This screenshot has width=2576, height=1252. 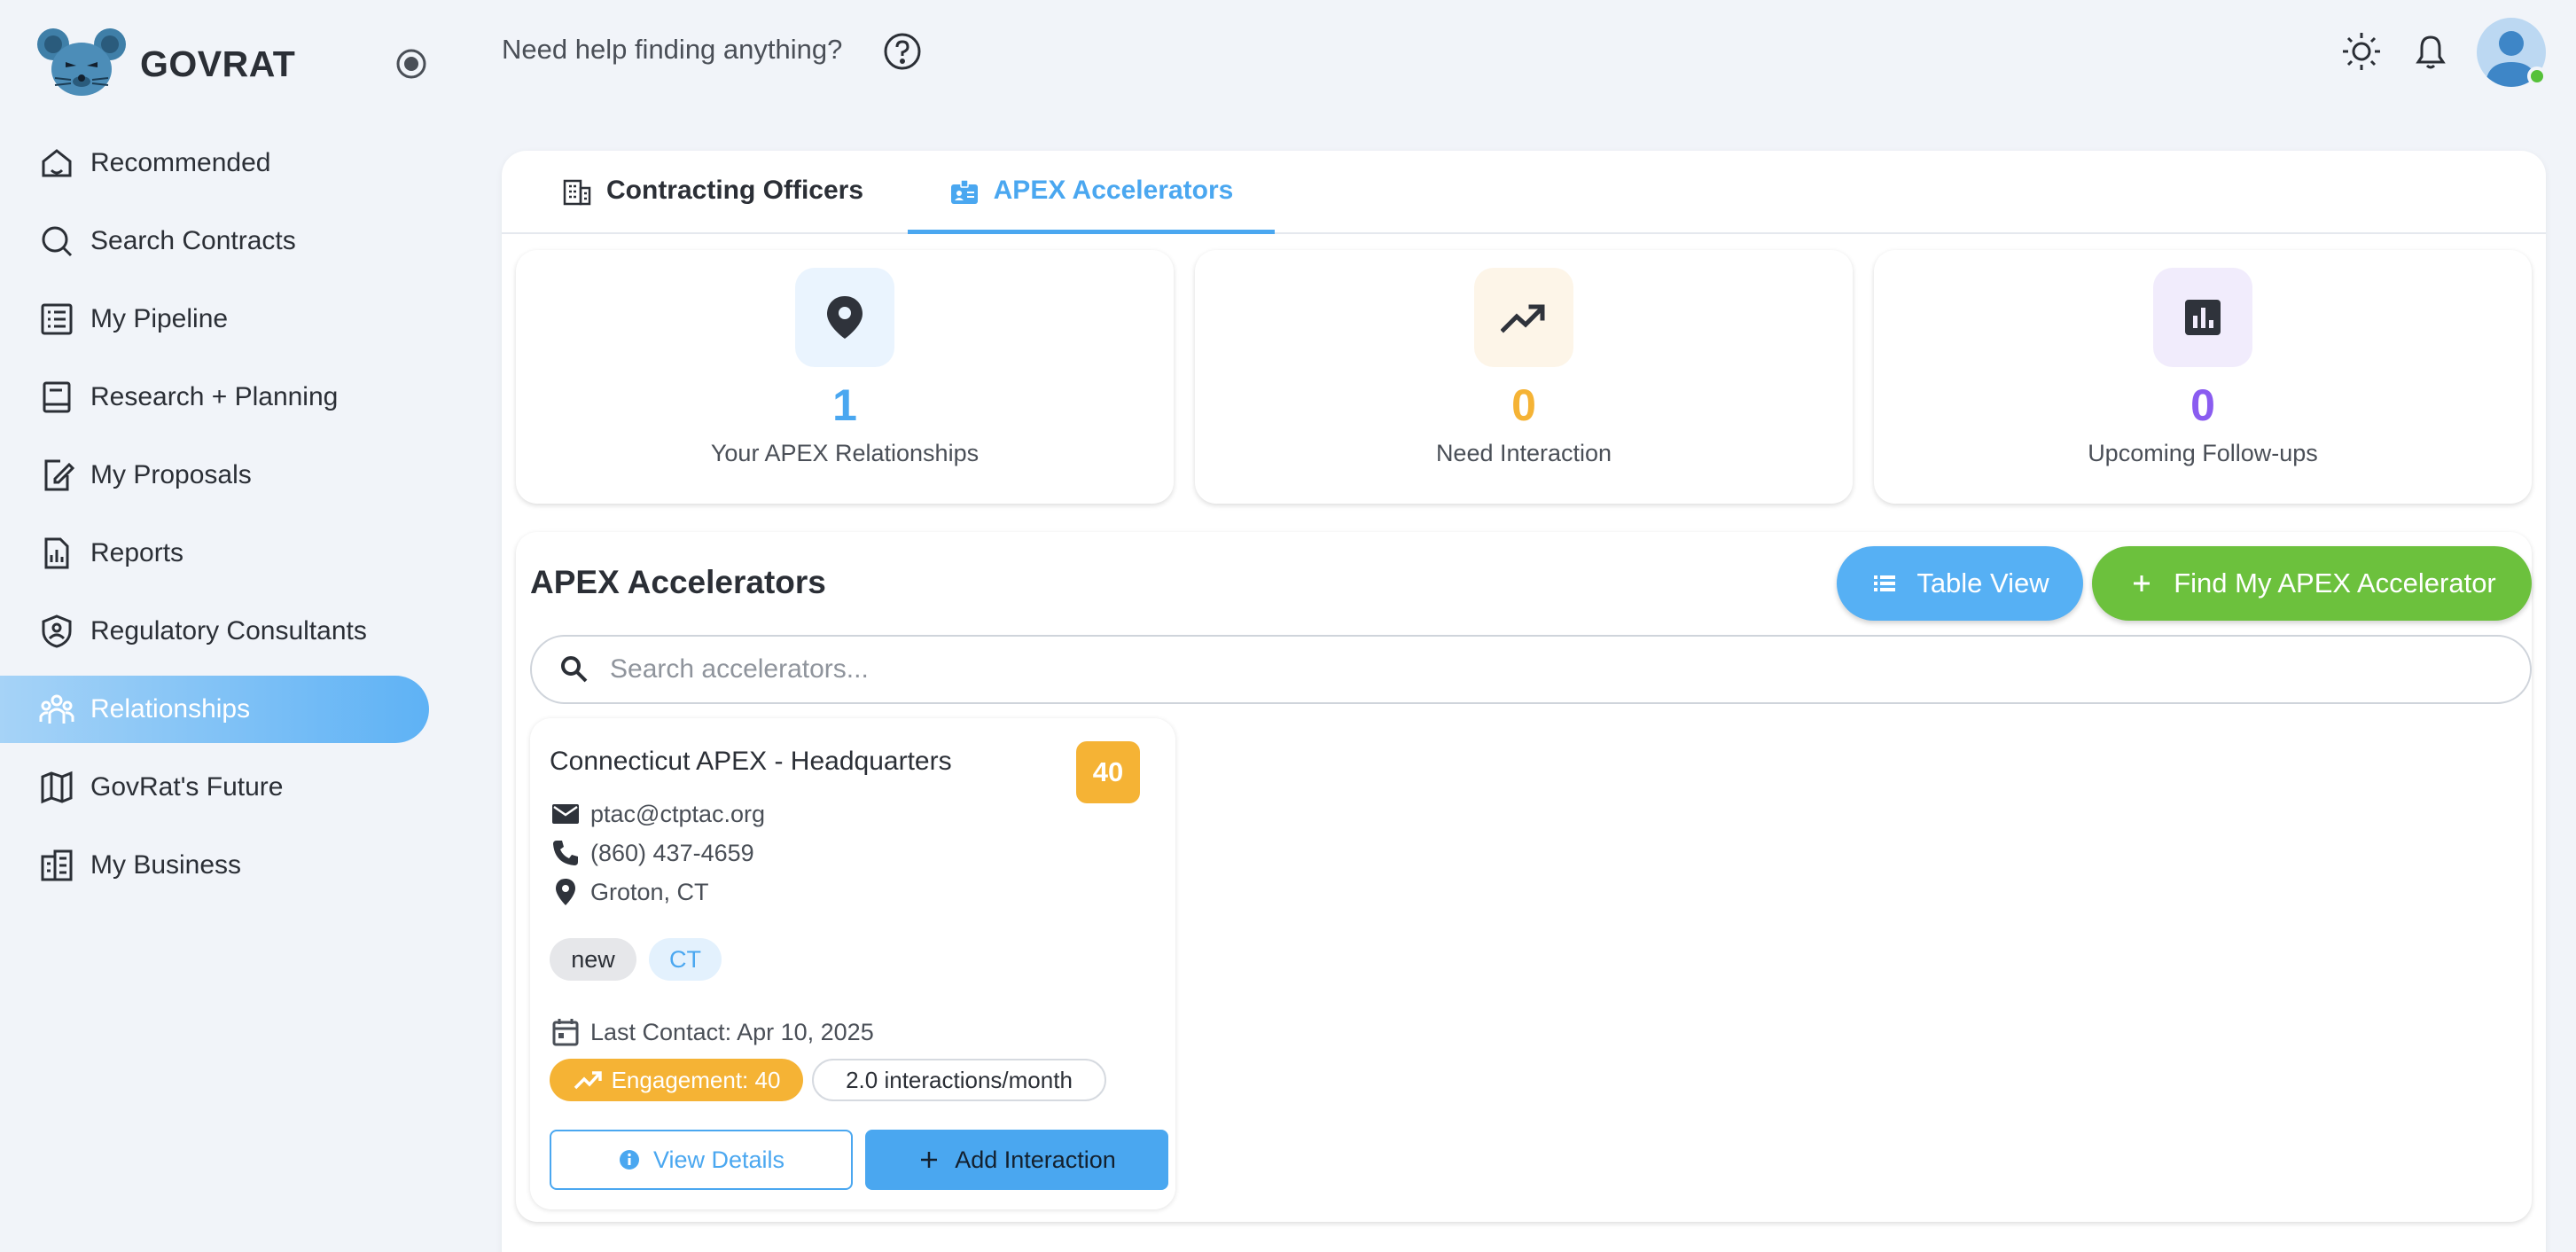 I want to click on shield-person-icon, so click(x=57, y=631).